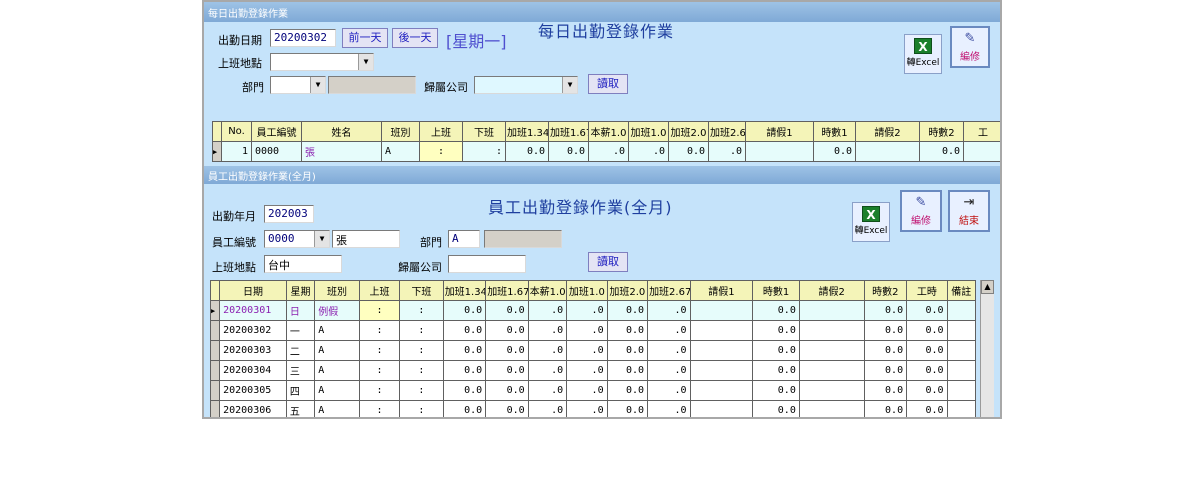 The image size is (1200, 500). Describe the element at coordinates (688, 131) in the screenshot. I see `column-header: 加班2.0` at that location.